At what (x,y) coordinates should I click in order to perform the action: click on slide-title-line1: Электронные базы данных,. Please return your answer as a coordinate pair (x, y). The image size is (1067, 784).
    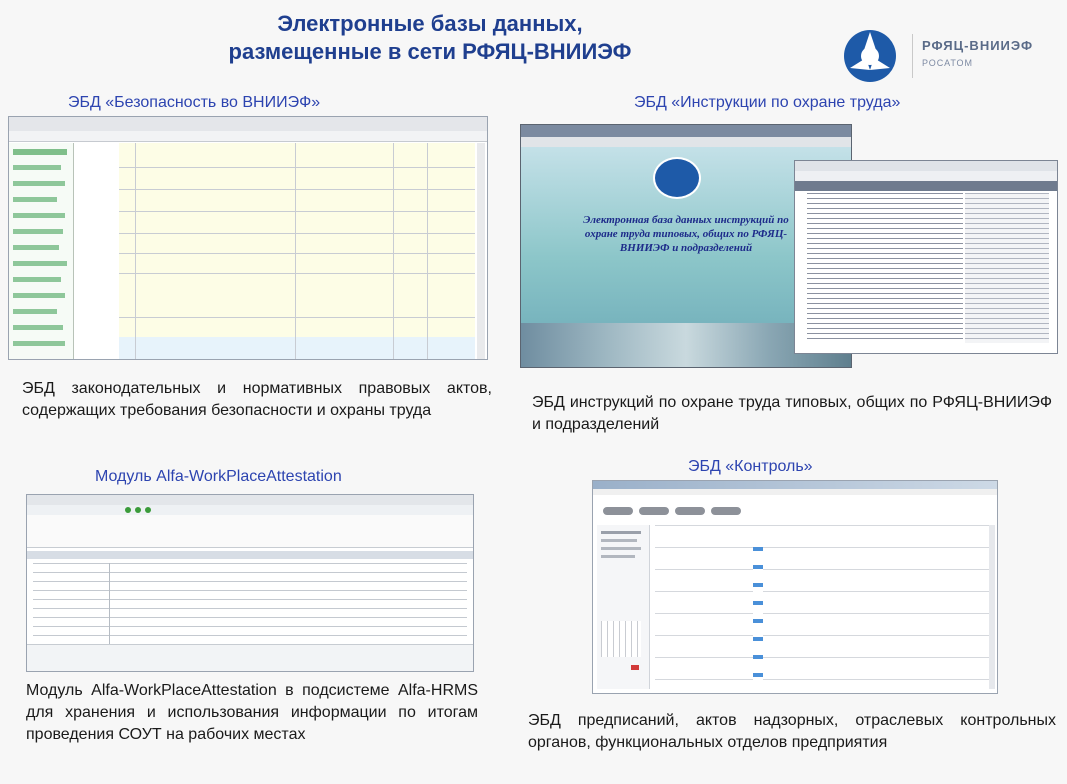
    Looking at the image, I should click on (430, 23).